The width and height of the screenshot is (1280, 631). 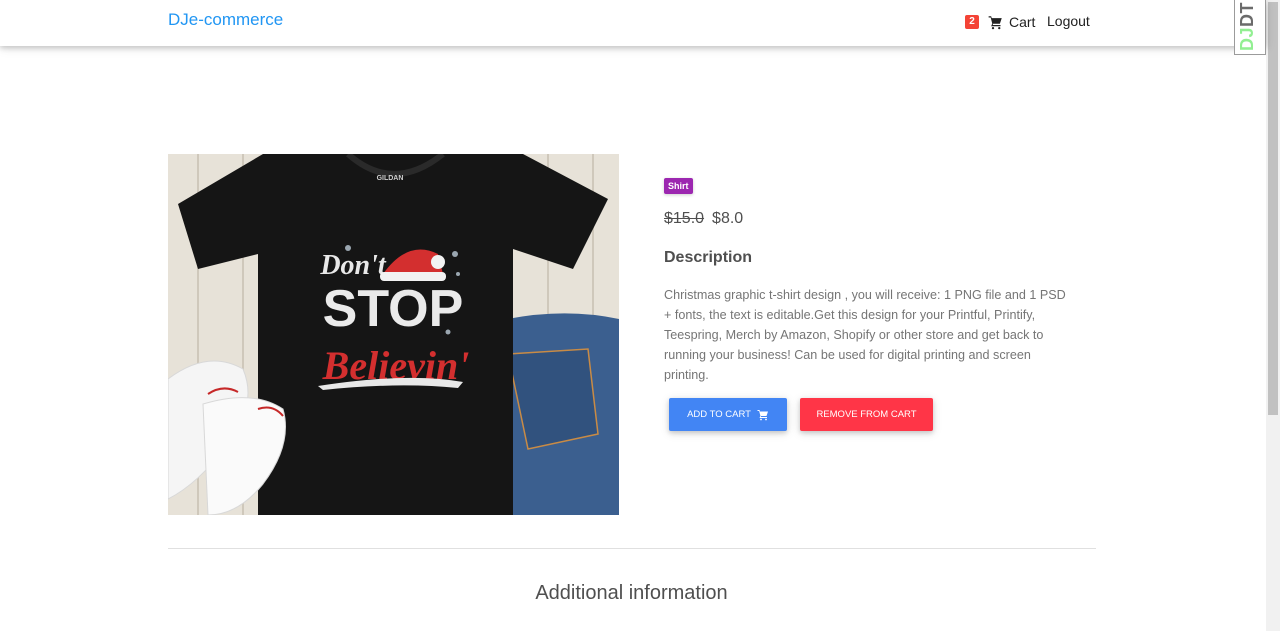 I want to click on logout-link: Logout, so click(x=1068, y=21).